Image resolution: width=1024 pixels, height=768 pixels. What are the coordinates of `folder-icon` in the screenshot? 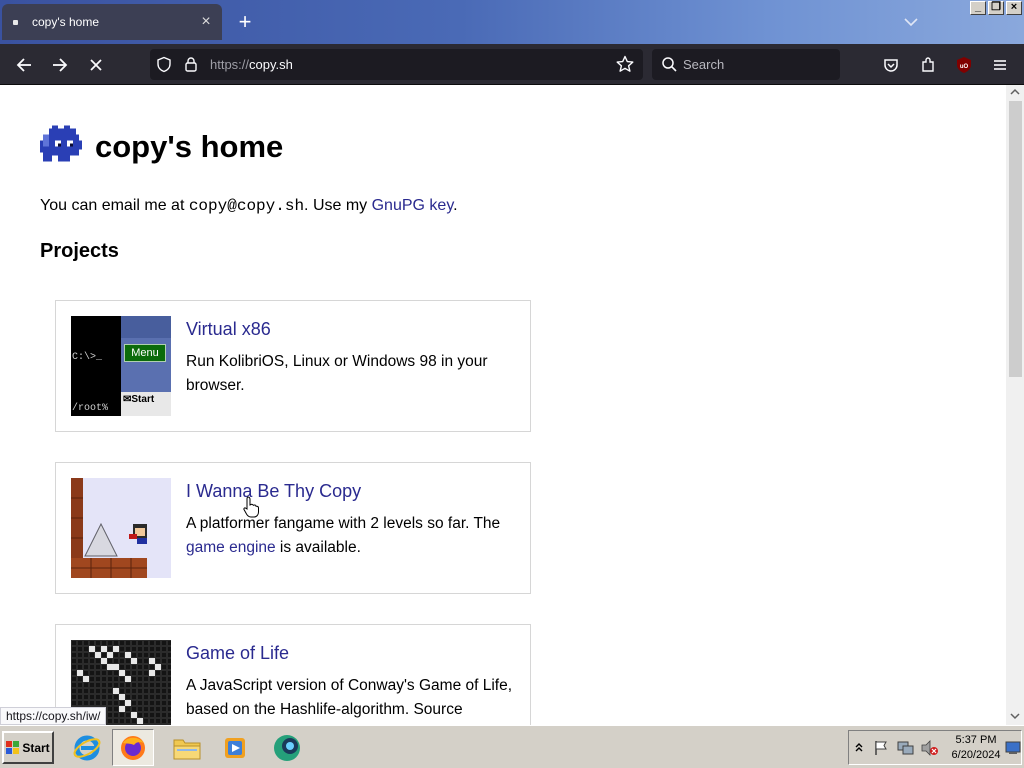 It's located at (187, 749).